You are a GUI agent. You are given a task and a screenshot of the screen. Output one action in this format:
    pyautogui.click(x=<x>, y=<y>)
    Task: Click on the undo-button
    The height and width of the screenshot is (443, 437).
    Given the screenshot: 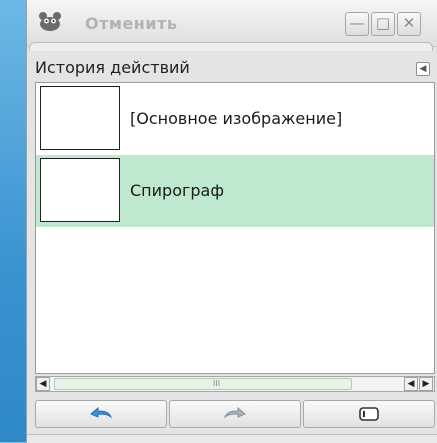 What is the action you would take?
    pyautogui.click(x=101, y=414)
    